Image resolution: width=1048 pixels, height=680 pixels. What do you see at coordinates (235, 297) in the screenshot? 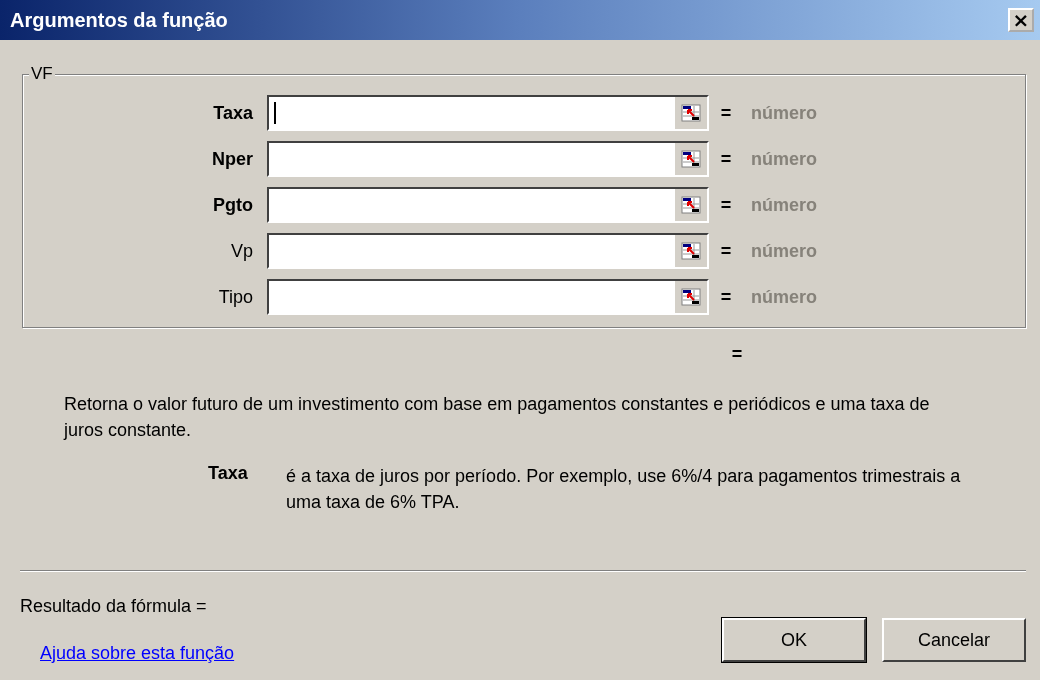
I see `argument-label: Tipo` at bounding box center [235, 297].